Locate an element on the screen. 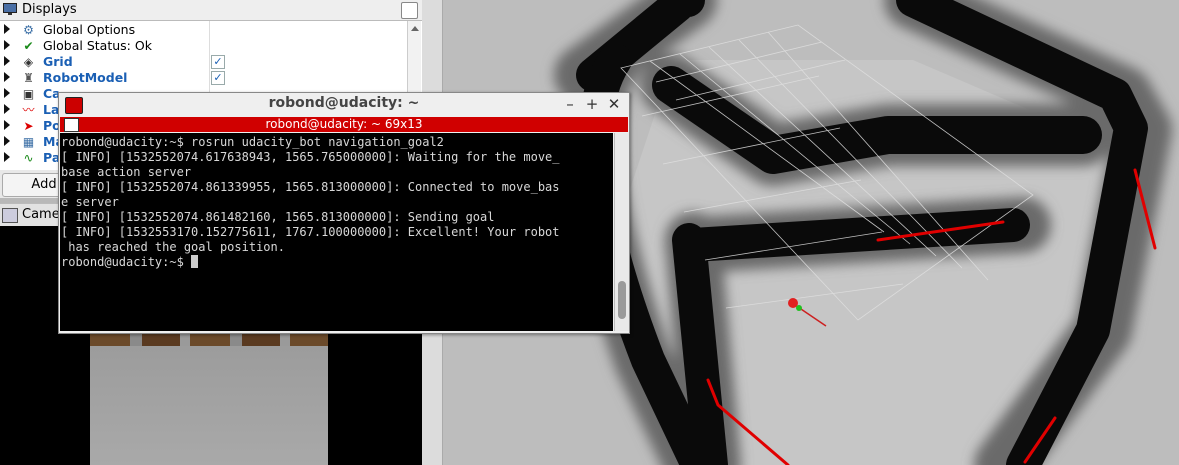  camera-image-floor is located at coordinates (209, 405).